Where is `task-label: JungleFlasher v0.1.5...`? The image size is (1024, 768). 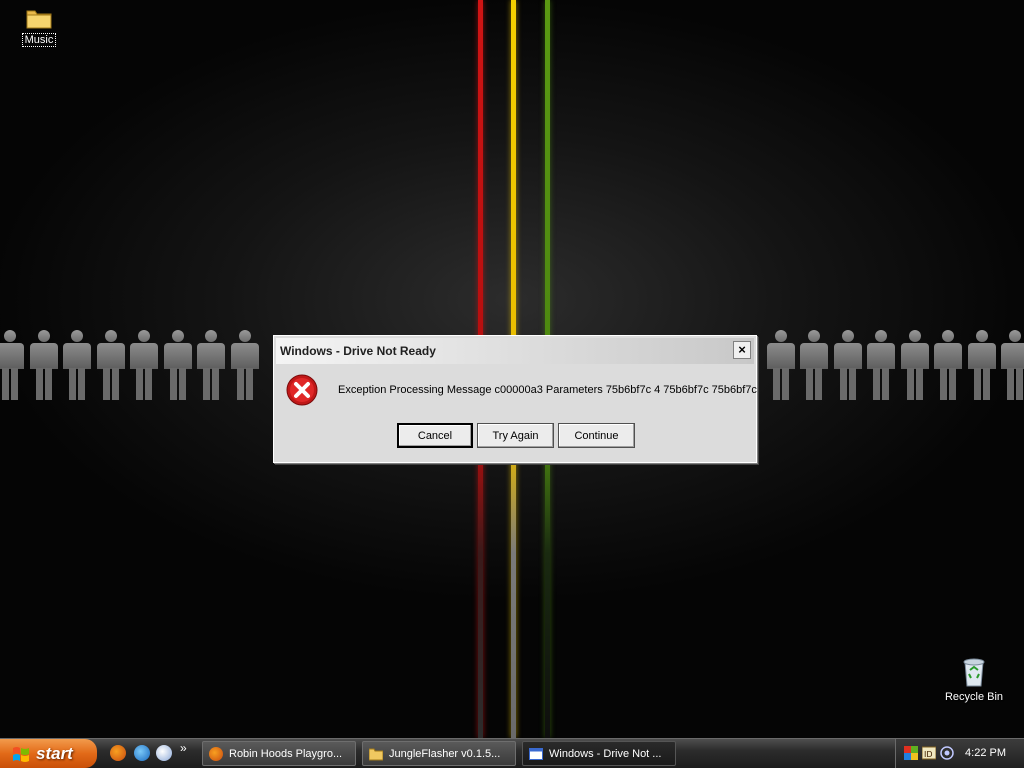 task-label: JungleFlasher v0.1.5... is located at coordinates (445, 753).